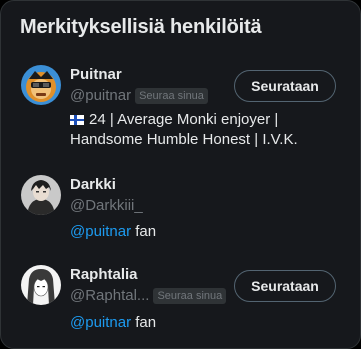  I want to click on finland-flag-icon, so click(77, 120).